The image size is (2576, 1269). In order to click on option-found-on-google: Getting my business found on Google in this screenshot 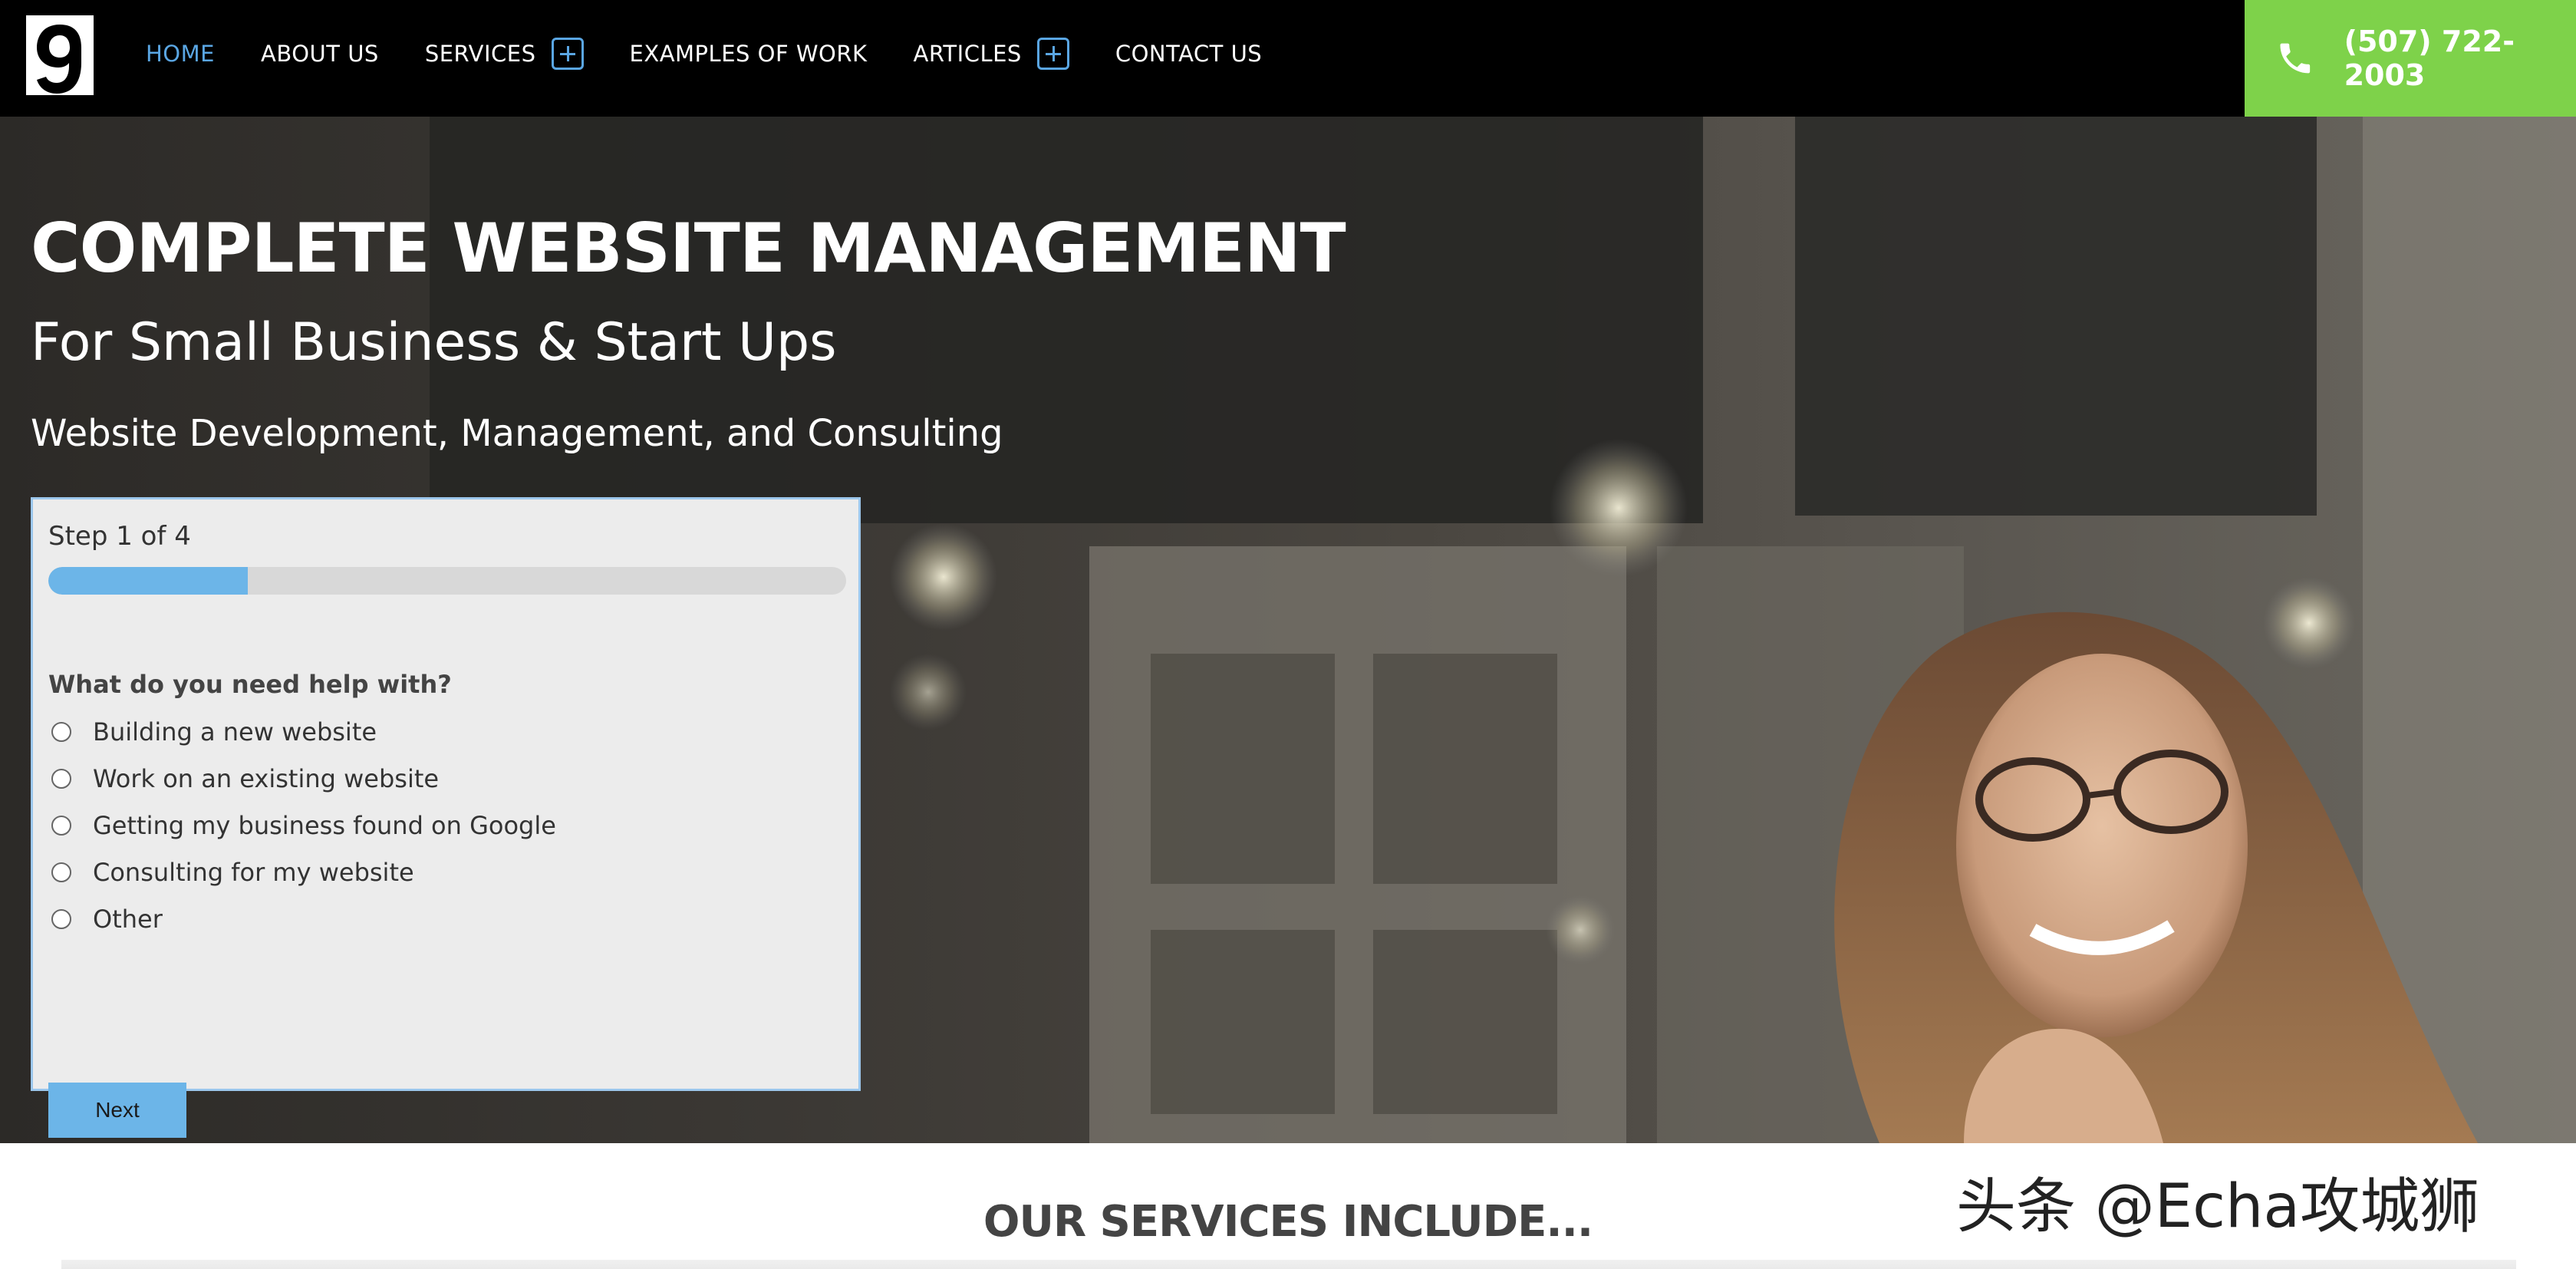, I will do `click(302, 826)`.